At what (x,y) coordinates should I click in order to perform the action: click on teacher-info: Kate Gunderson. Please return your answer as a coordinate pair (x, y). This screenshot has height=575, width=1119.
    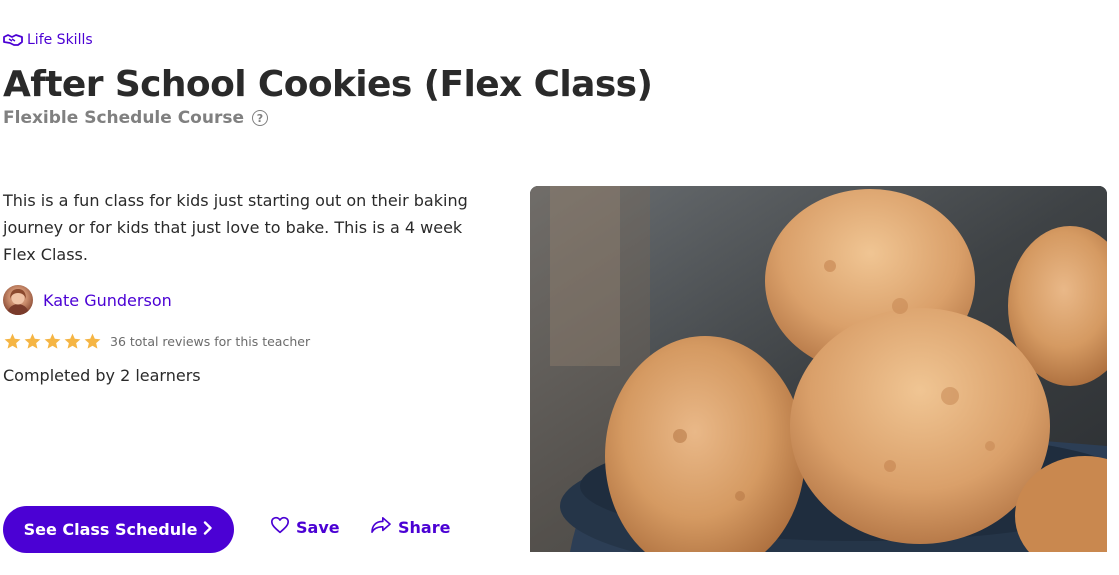
    Looking at the image, I should click on (87, 300).